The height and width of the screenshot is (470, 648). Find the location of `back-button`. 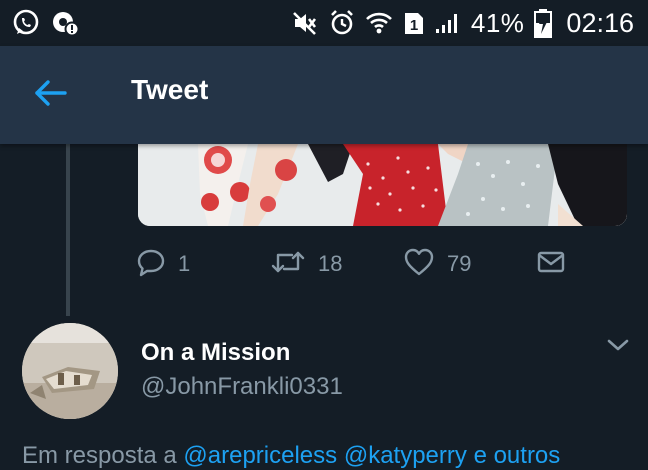

back-button is located at coordinates (50, 95).